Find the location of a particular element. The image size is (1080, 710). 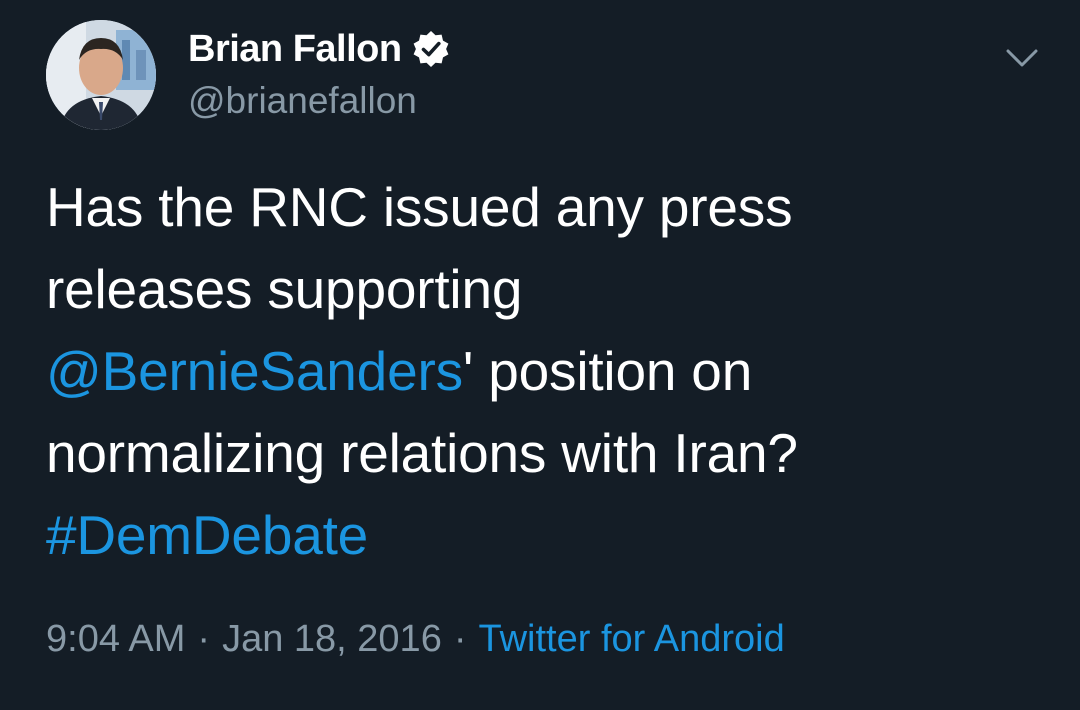

tweet-date: Jan 18, 2016 is located at coordinates (332, 639).